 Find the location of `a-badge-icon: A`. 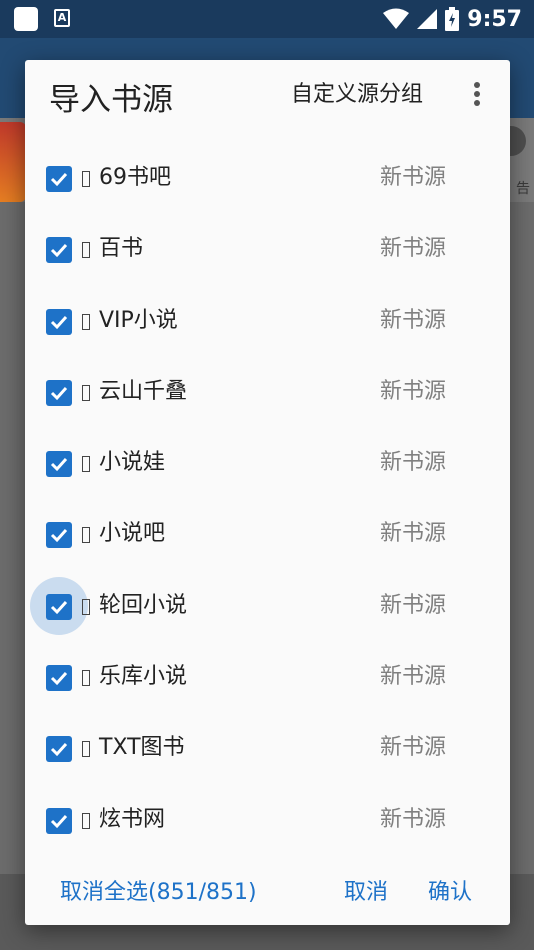

a-badge-icon: A is located at coordinates (62, 18).